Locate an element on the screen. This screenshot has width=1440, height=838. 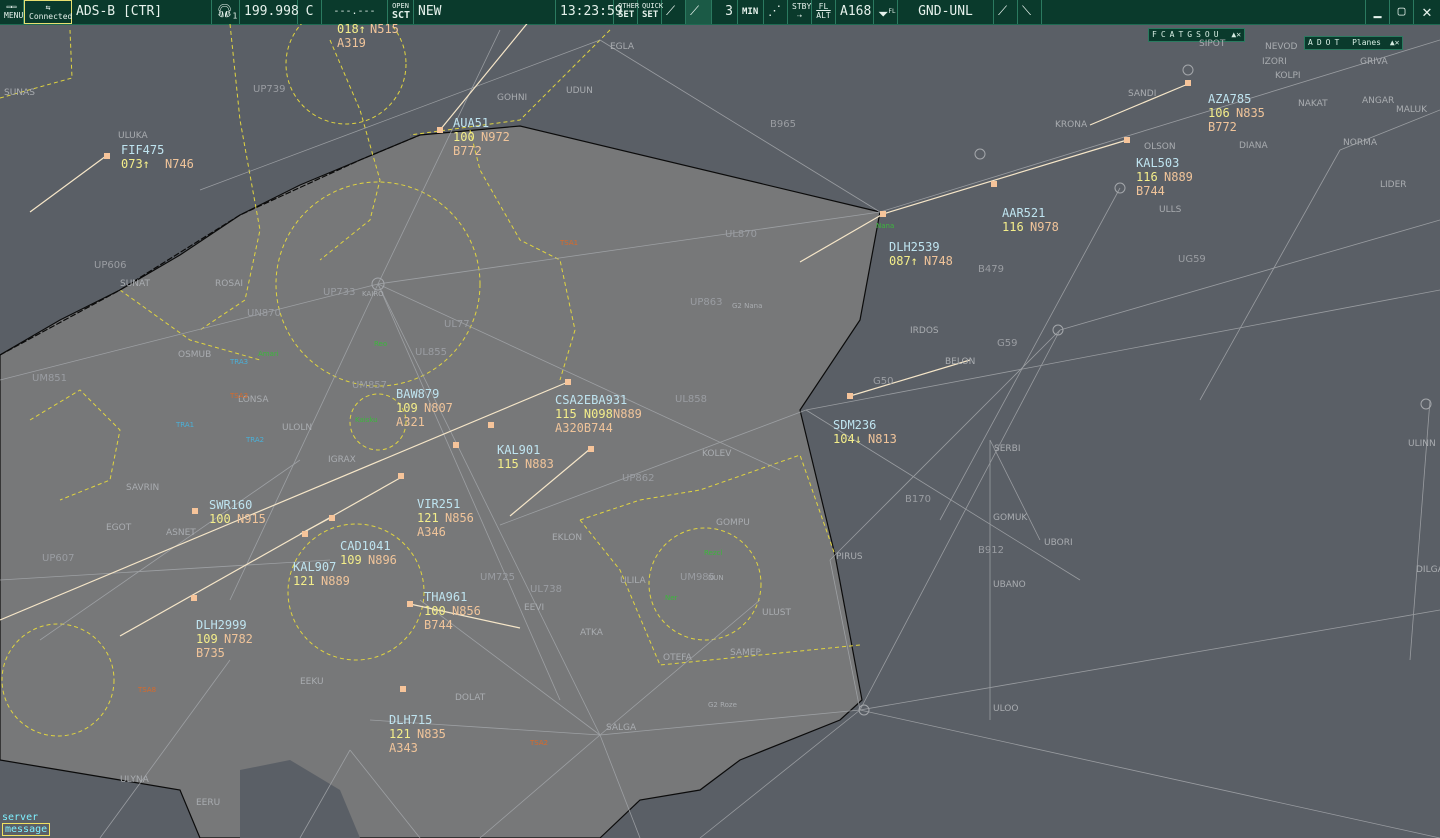
svg-text: CSA2EBA931 is located at coordinates (591, 400).